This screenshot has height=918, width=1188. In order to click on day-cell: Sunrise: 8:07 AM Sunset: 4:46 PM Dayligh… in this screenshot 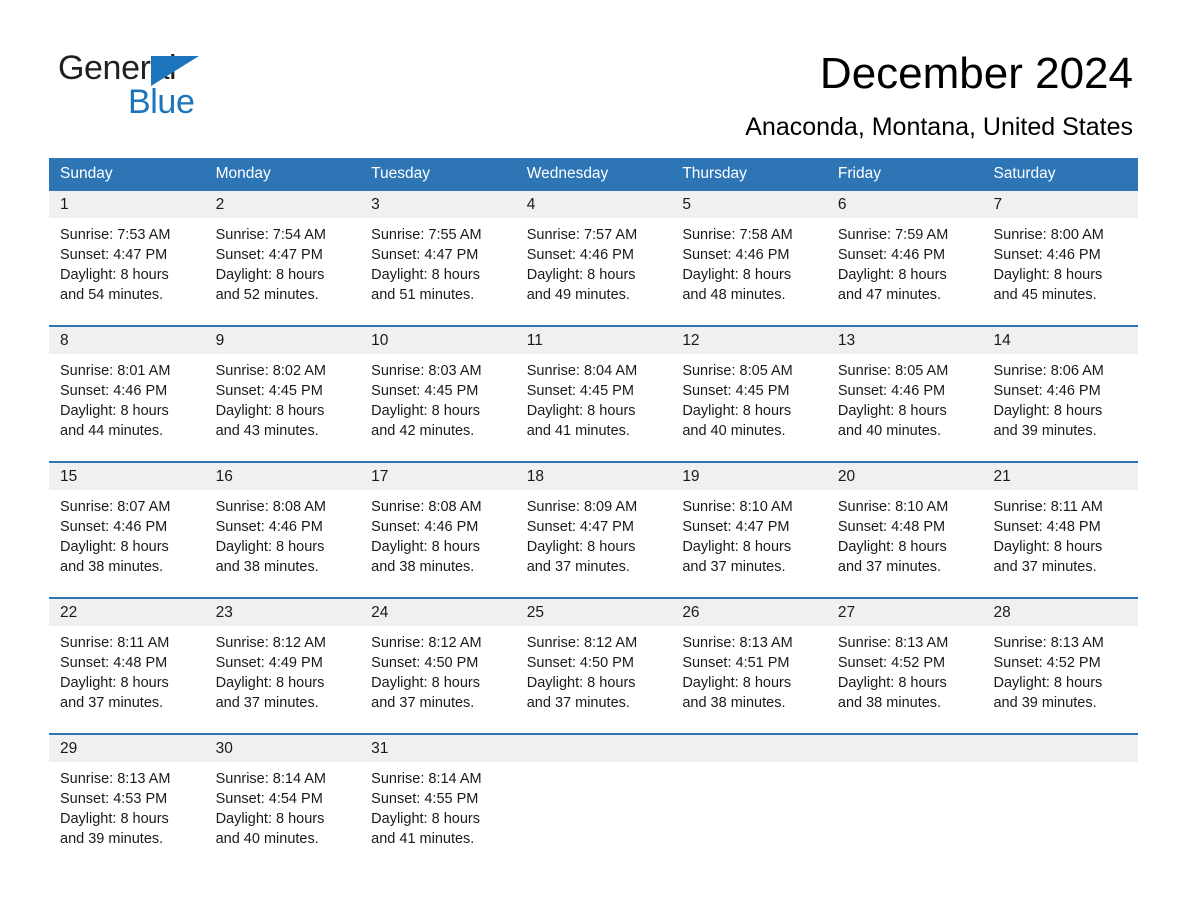, I will do `click(127, 543)`.